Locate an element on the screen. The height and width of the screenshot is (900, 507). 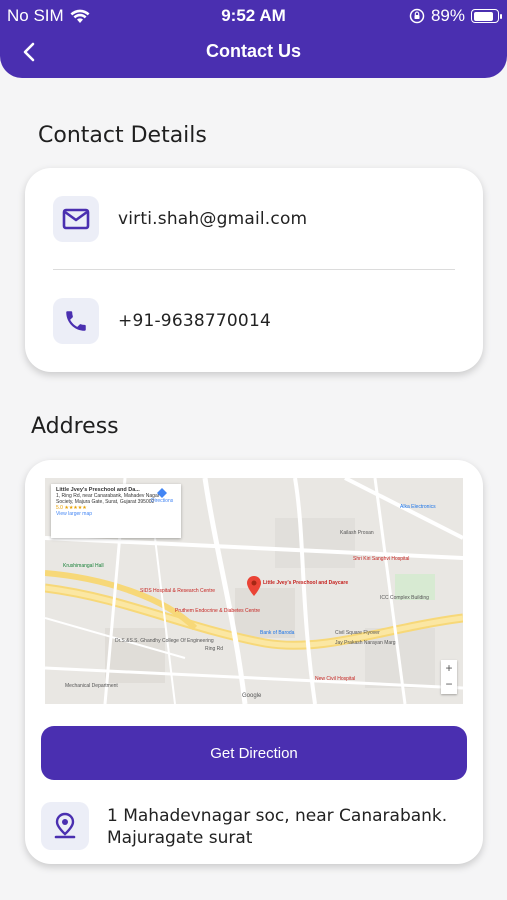
page-title: Contact Us is located at coordinates (253, 51).